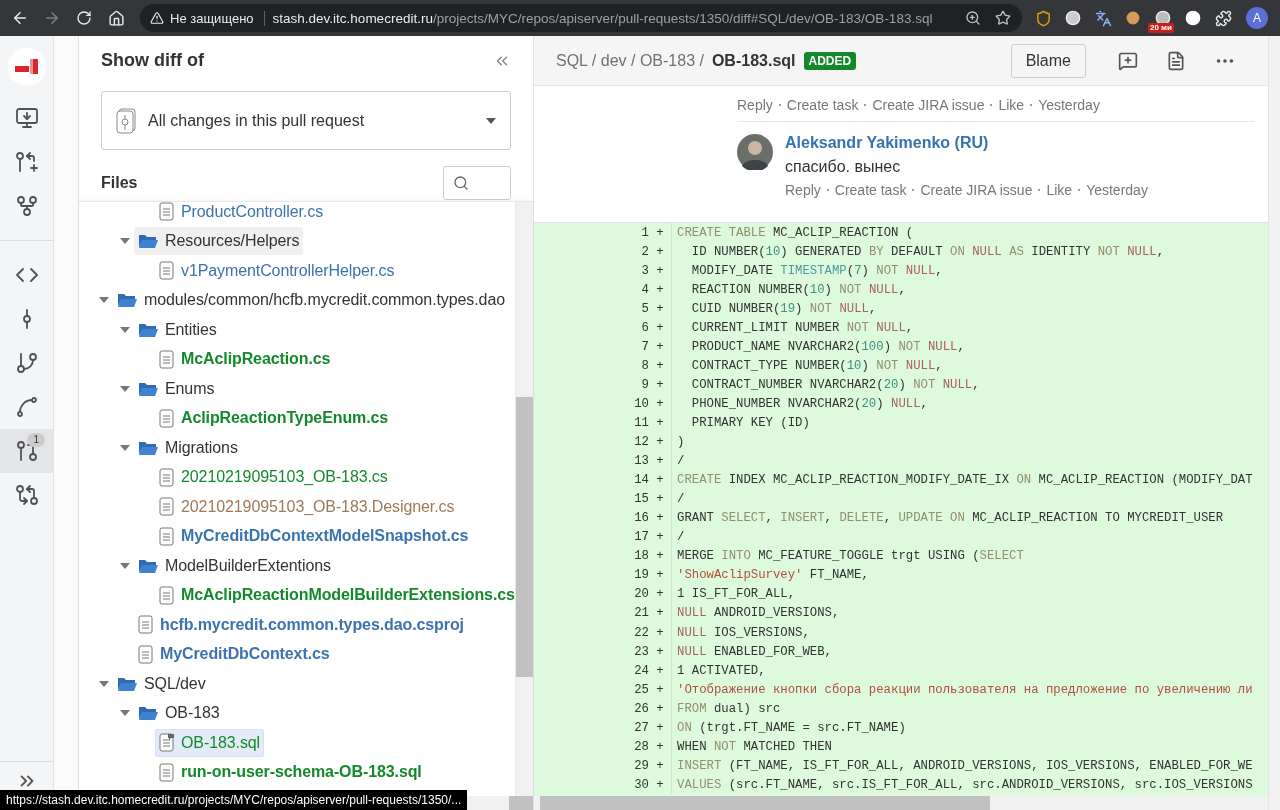  Describe the element at coordinates (818, 347) in the screenshot. I see `code-line: PRODUCT_NAME NVARCHAR2(100) NOT NULL,` at that location.